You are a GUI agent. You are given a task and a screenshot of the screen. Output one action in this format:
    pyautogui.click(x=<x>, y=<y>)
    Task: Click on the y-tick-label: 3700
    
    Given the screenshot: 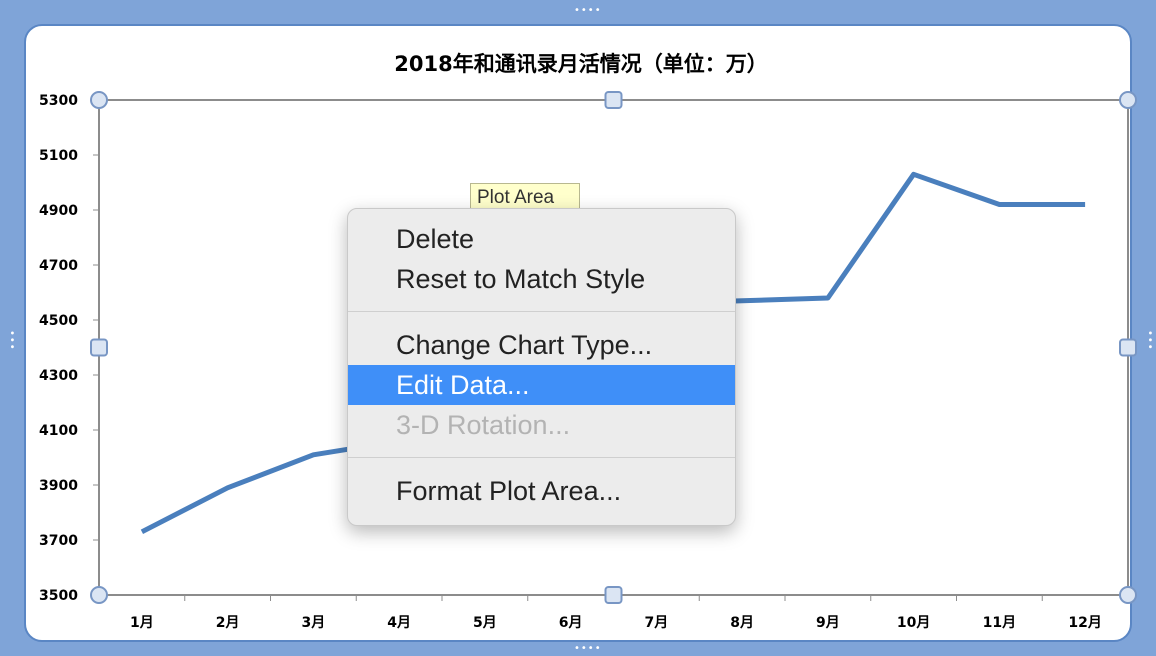 What is the action you would take?
    pyautogui.click(x=58, y=541)
    